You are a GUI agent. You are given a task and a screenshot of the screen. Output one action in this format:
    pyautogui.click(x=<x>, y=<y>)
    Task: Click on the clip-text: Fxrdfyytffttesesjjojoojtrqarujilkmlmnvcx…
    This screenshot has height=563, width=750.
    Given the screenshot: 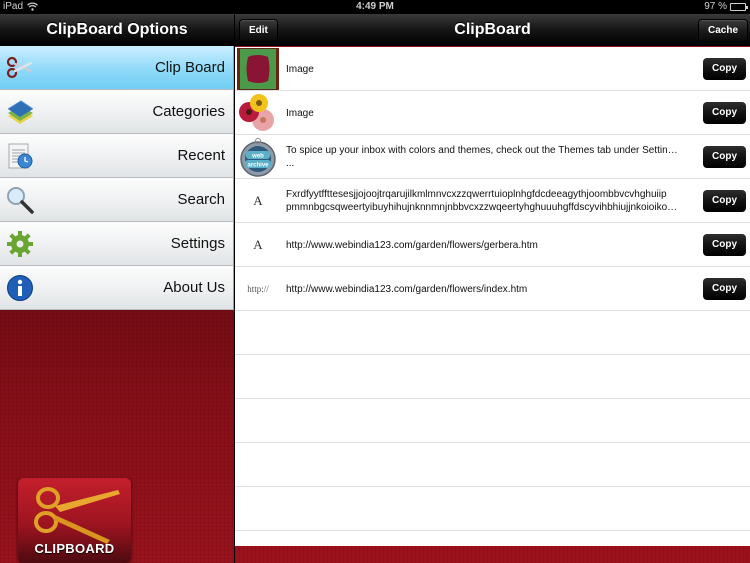 What is the action you would take?
    pyautogui.click(x=483, y=201)
    